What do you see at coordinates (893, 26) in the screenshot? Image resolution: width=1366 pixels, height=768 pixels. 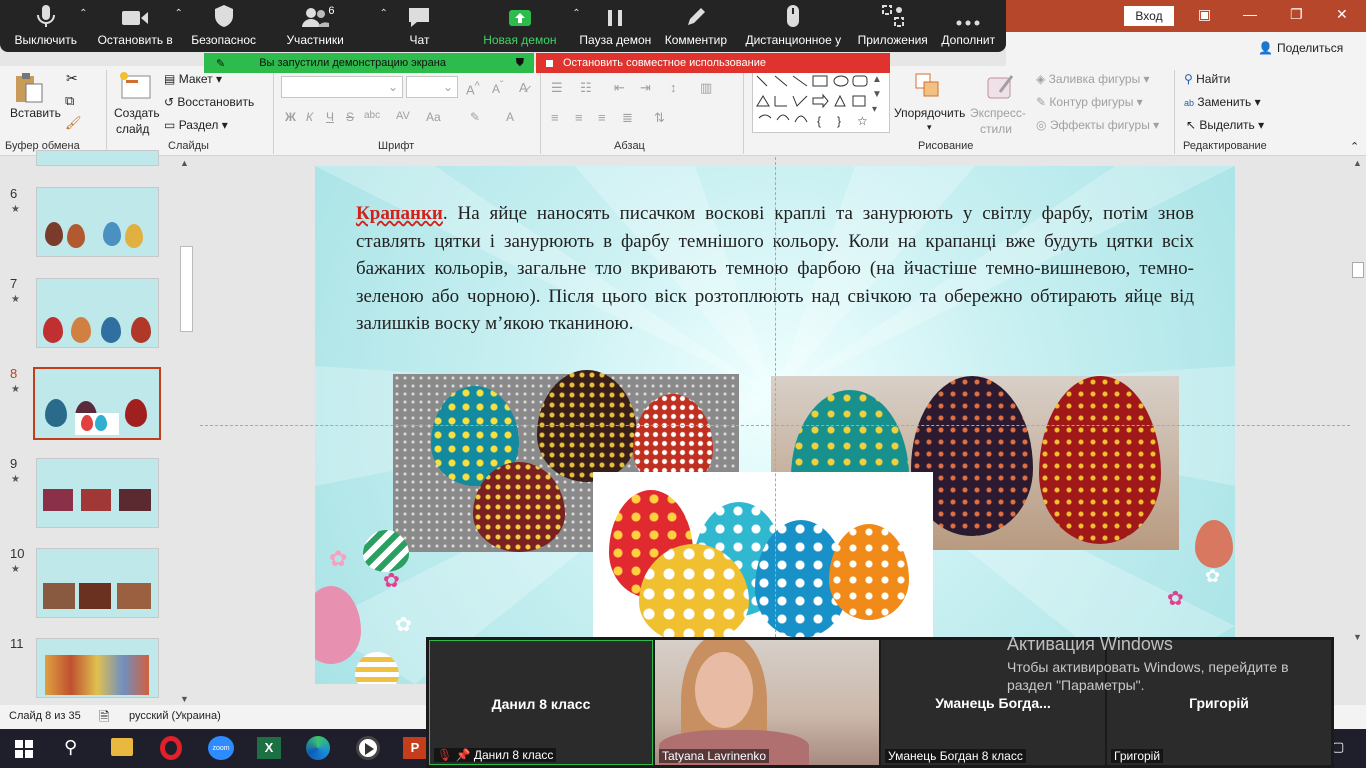 I see `apps-button: Приложения` at bounding box center [893, 26].